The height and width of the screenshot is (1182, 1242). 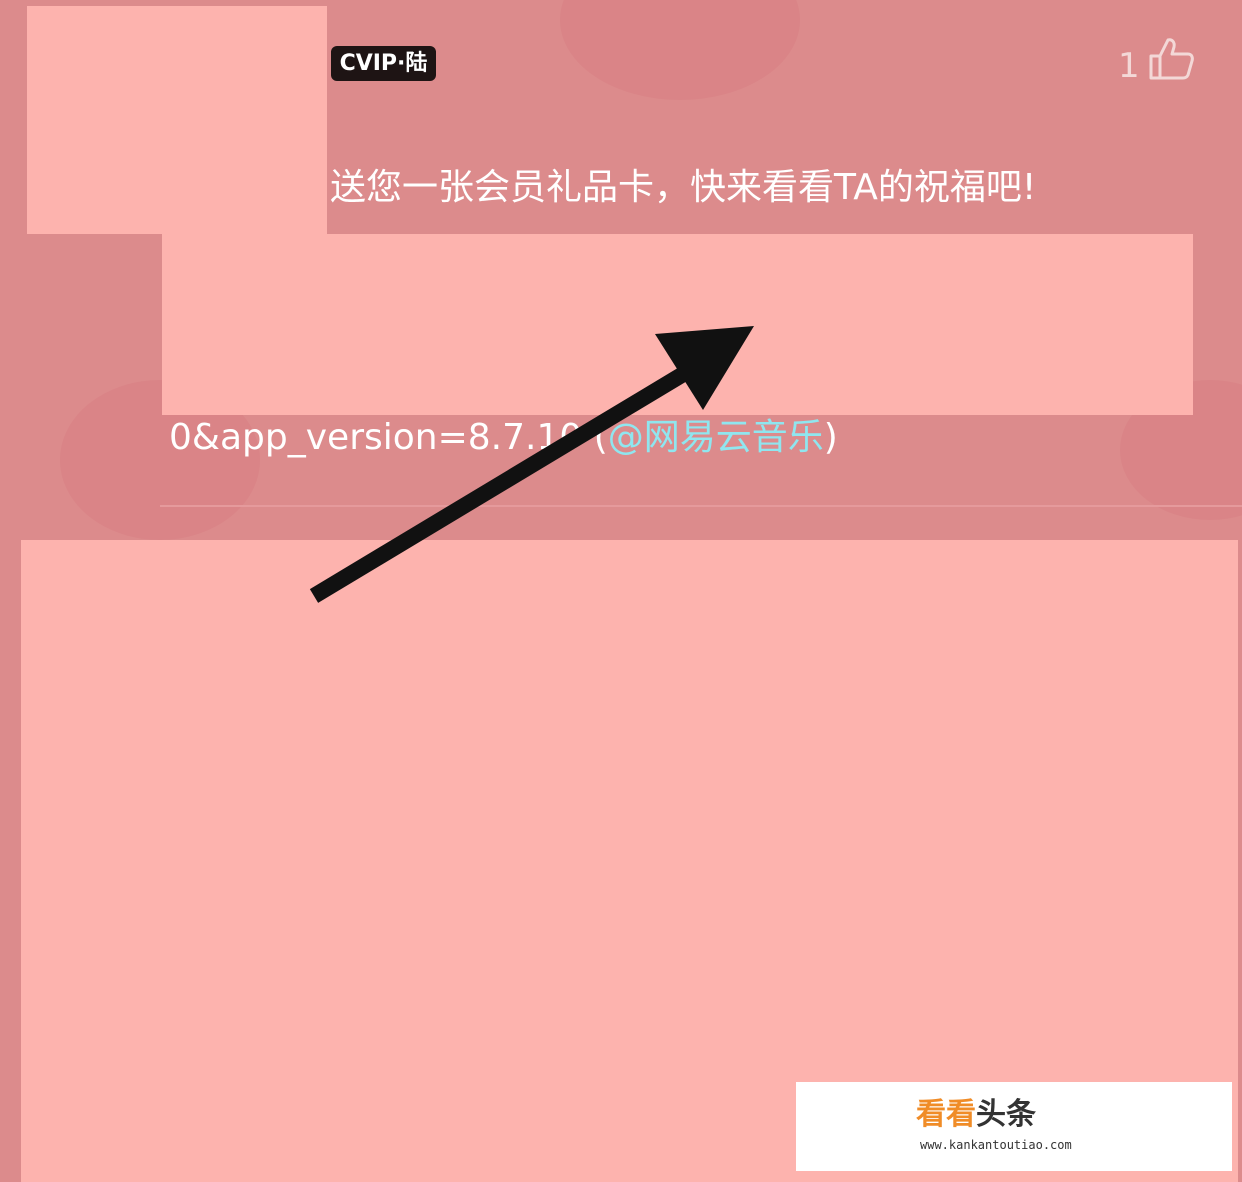 I want to click on watermark-brand: 看看头条, so click(x=976, y=1115).